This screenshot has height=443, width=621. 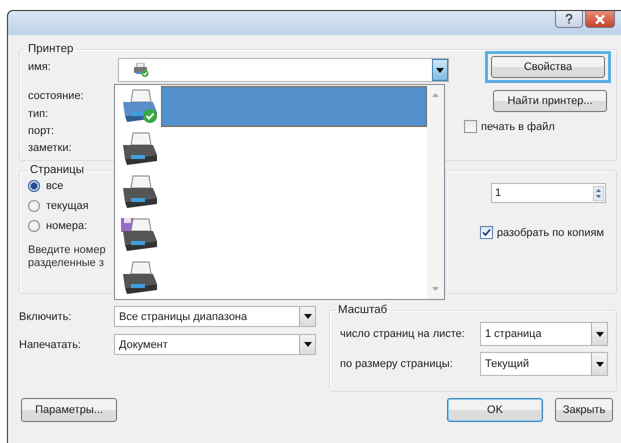 What do you see at coordinates (141, 70) in the screenshot?
I see `printer-check-icon` at bounding box center [141, 70].